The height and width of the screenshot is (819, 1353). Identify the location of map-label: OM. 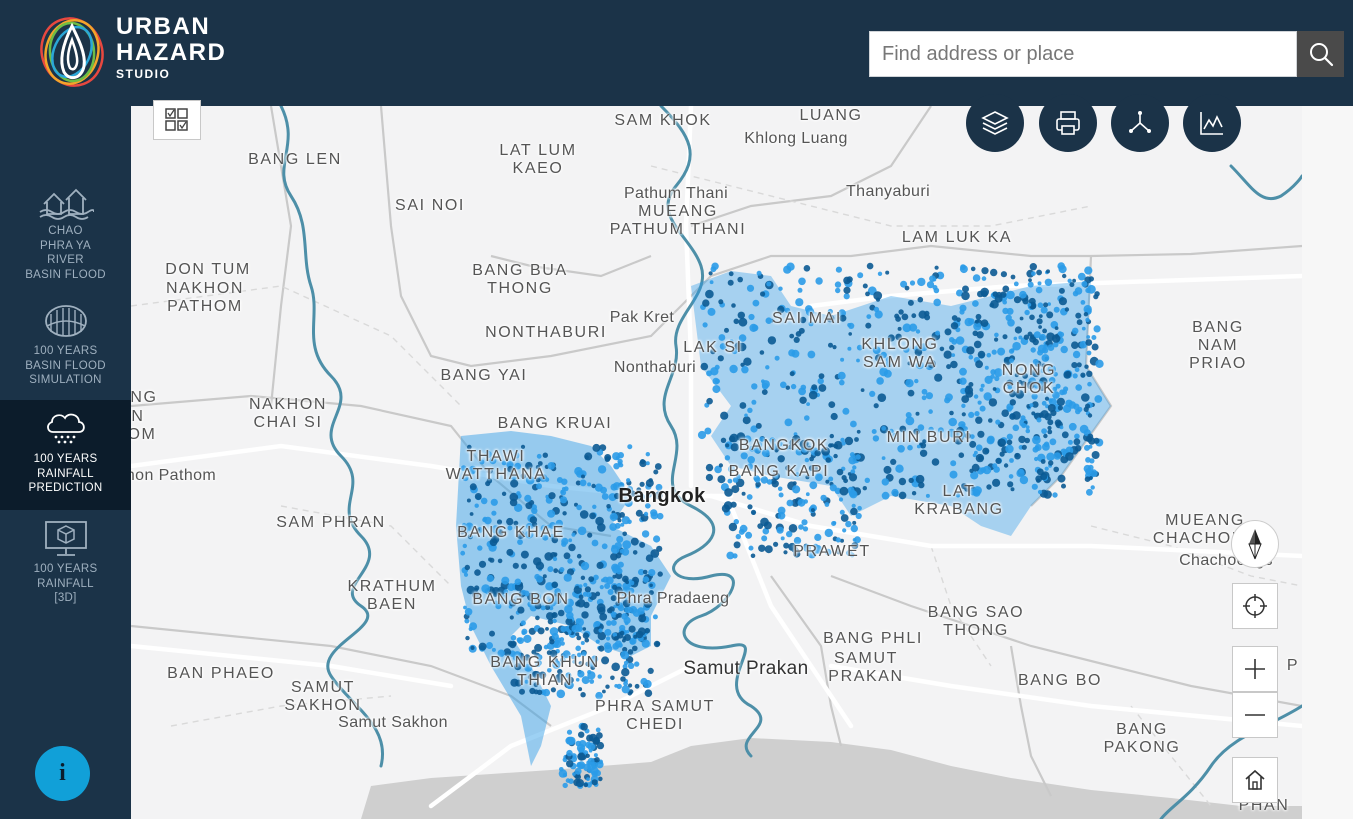
(144, 434).